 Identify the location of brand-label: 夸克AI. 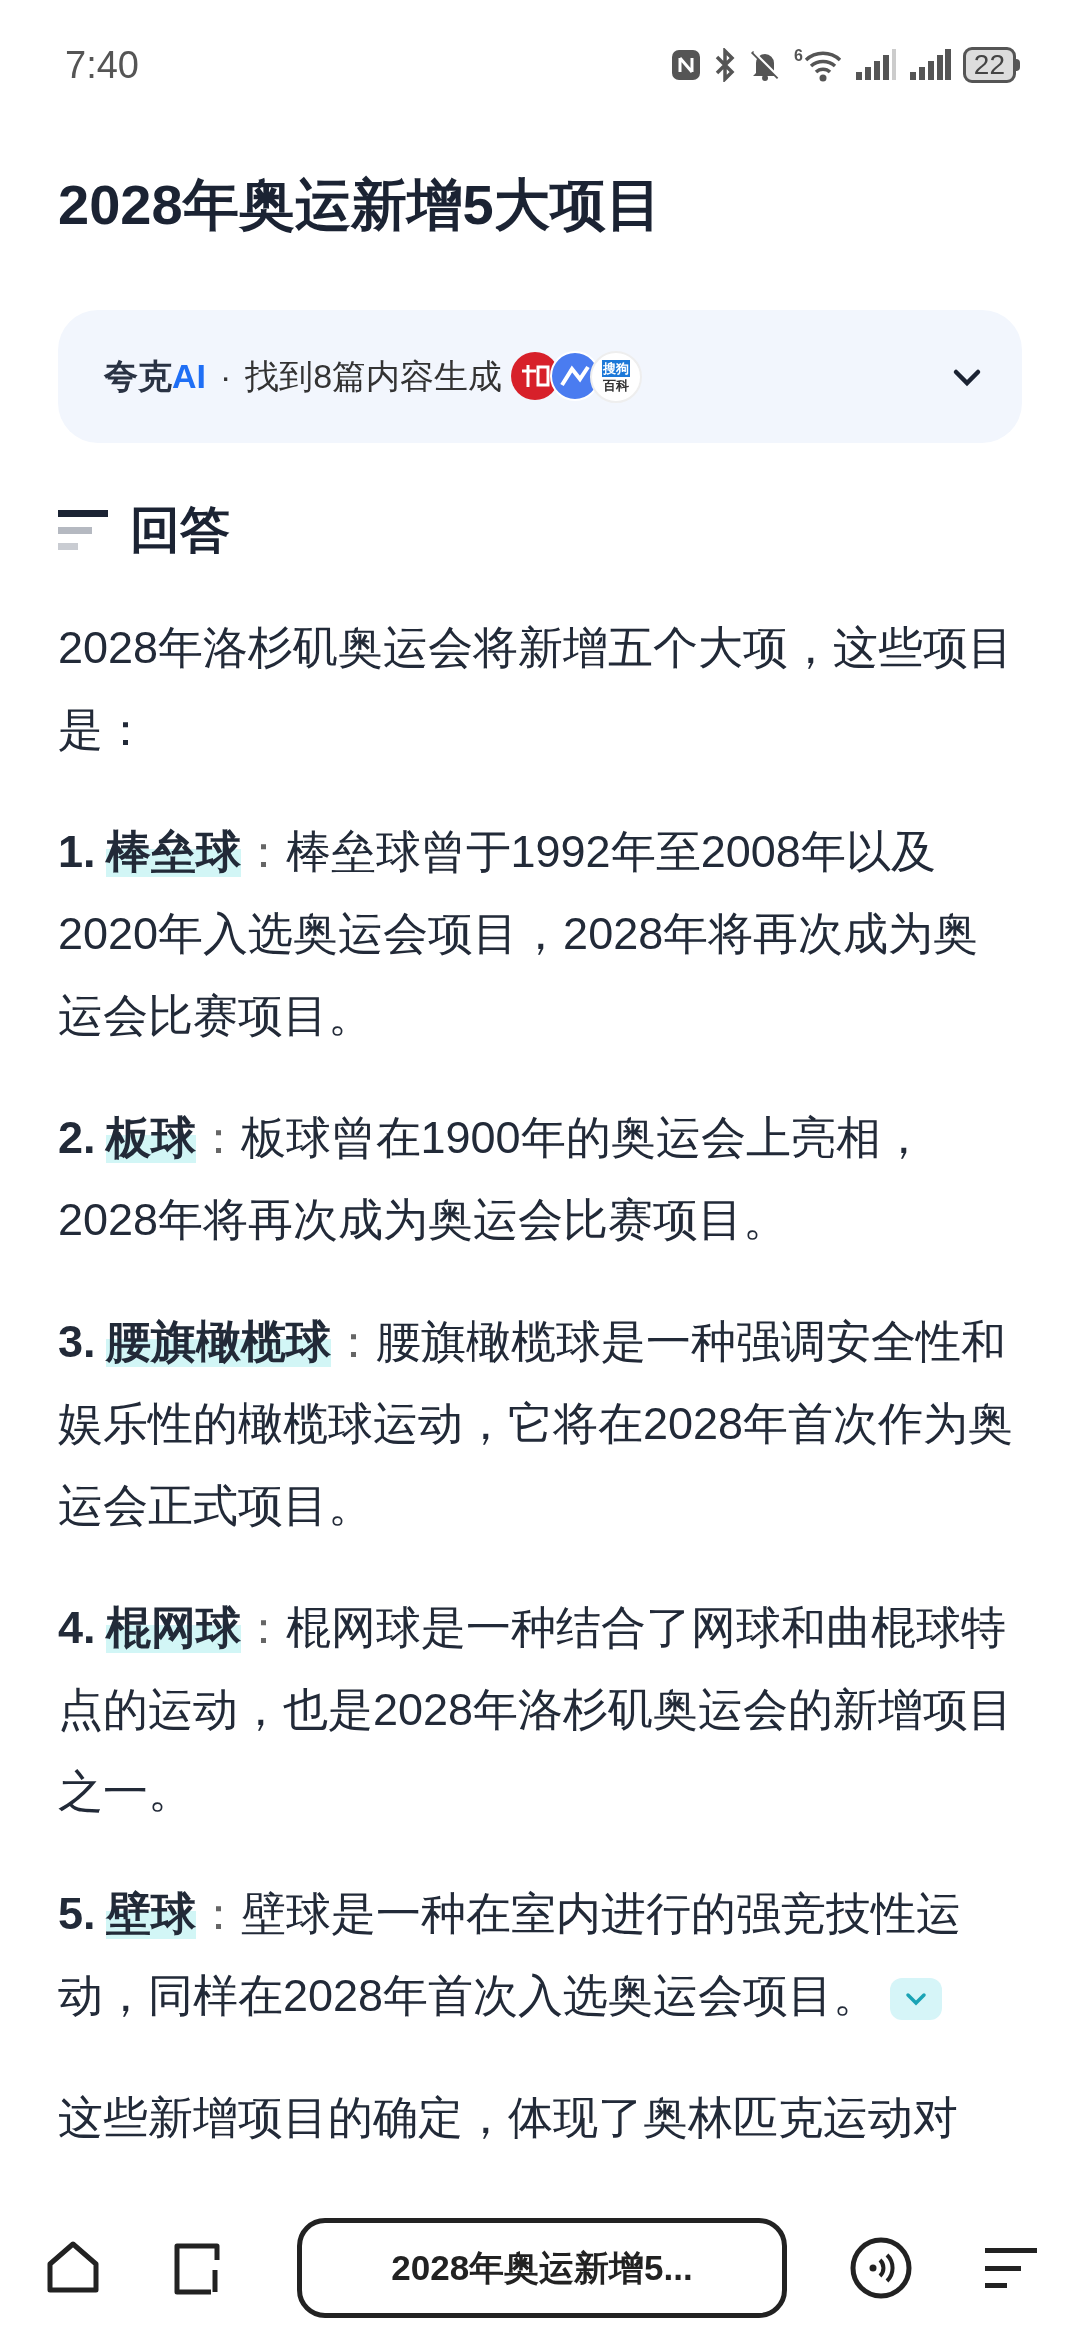
(155, 376).